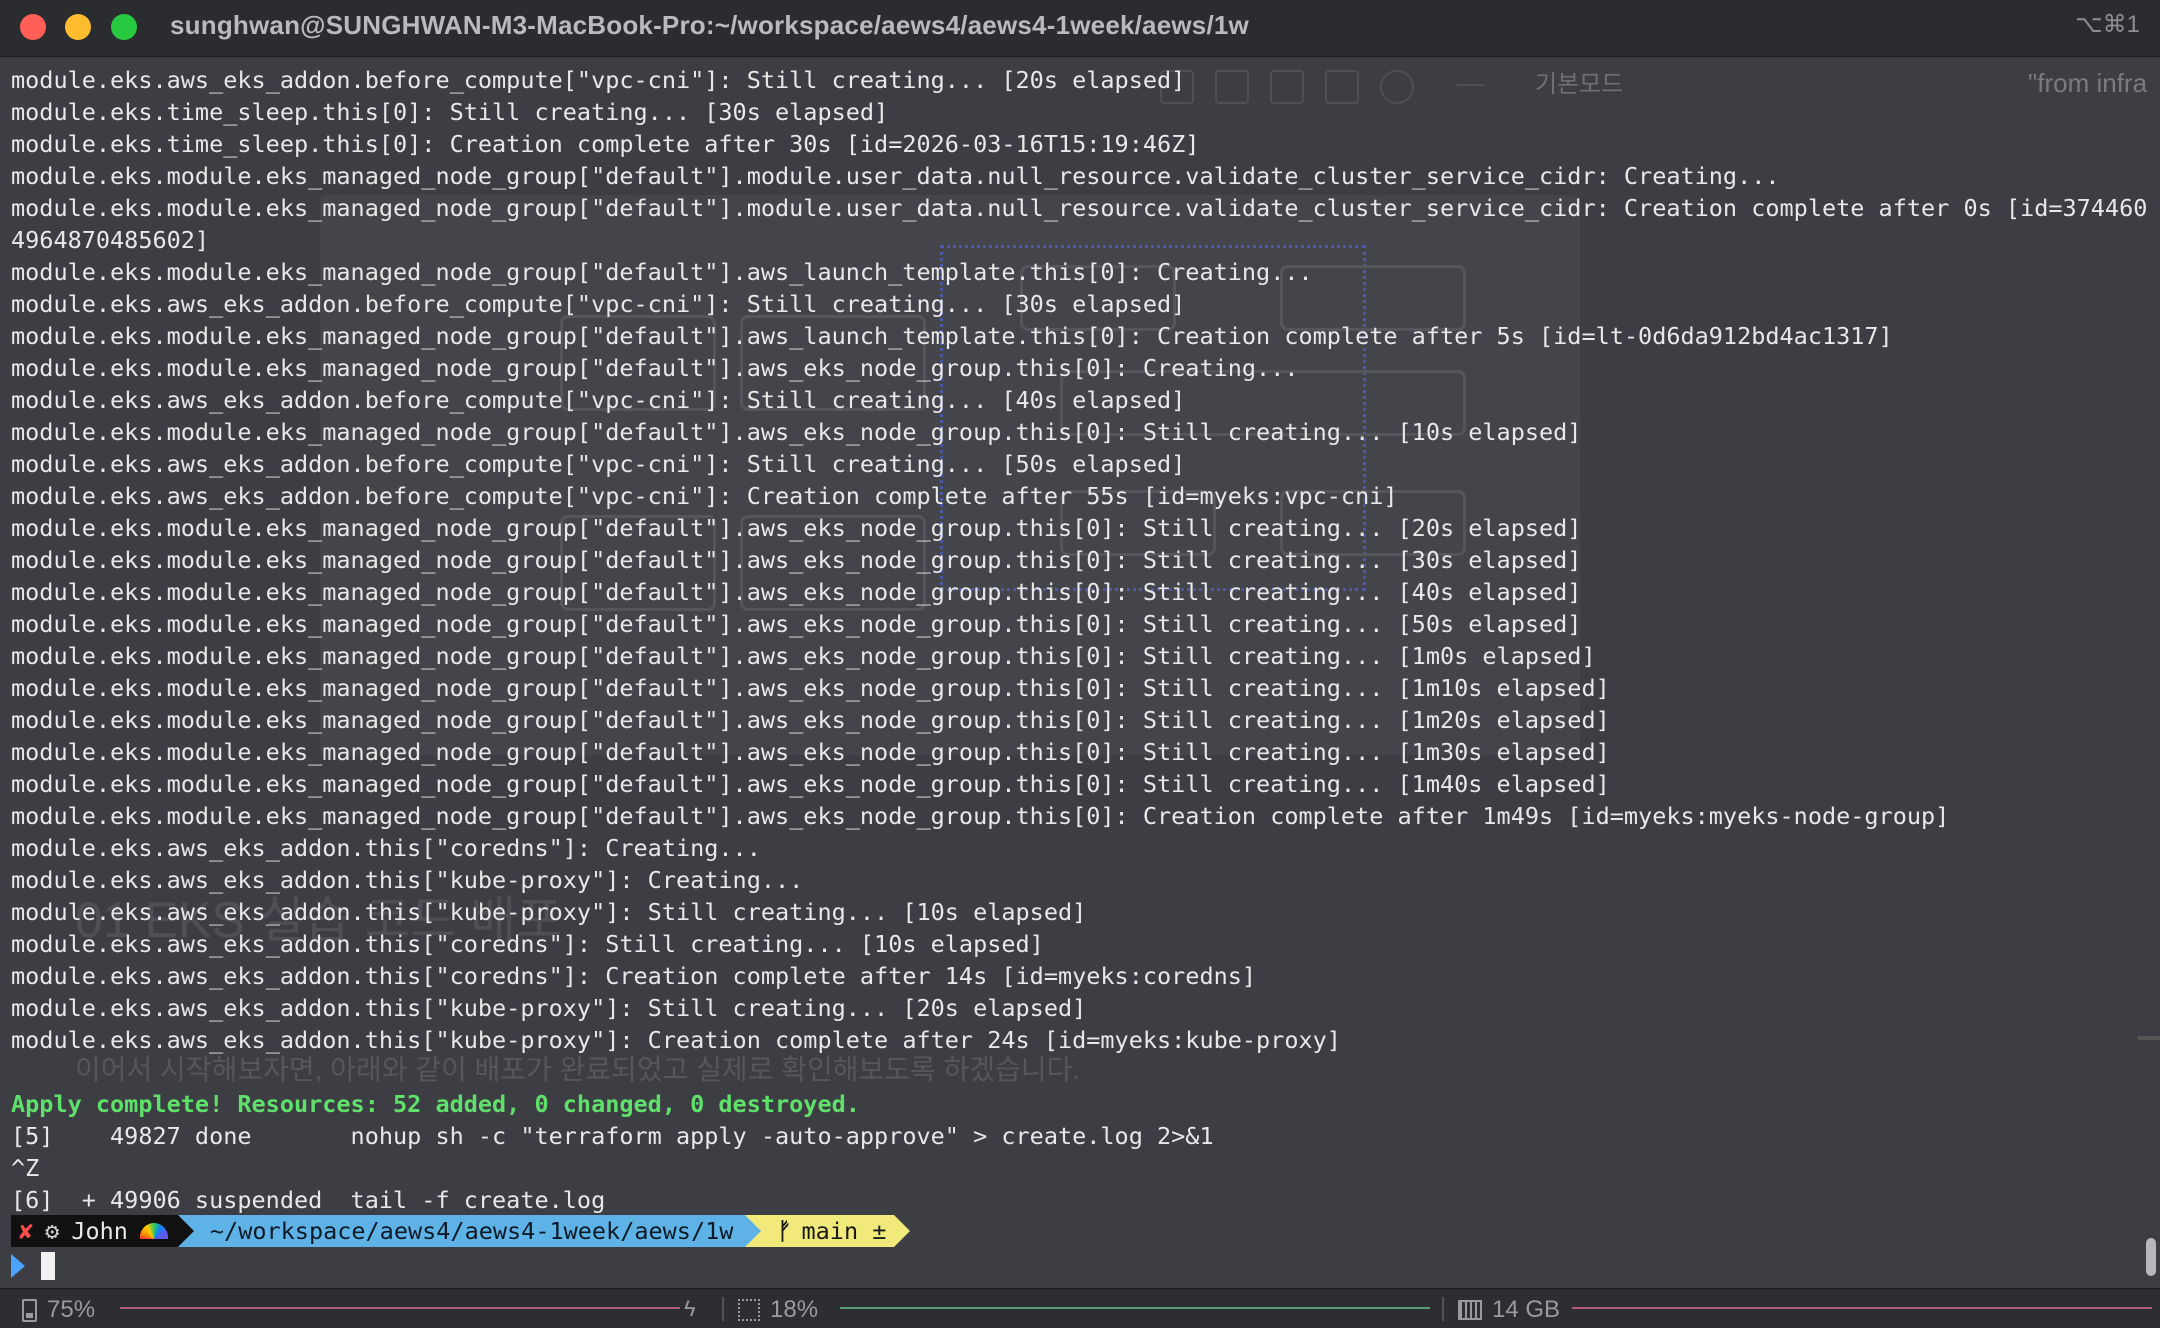  Describe the element at coordinates (18, 1266) in the screenshot. I see `prompt-arrow-icon` at that location.